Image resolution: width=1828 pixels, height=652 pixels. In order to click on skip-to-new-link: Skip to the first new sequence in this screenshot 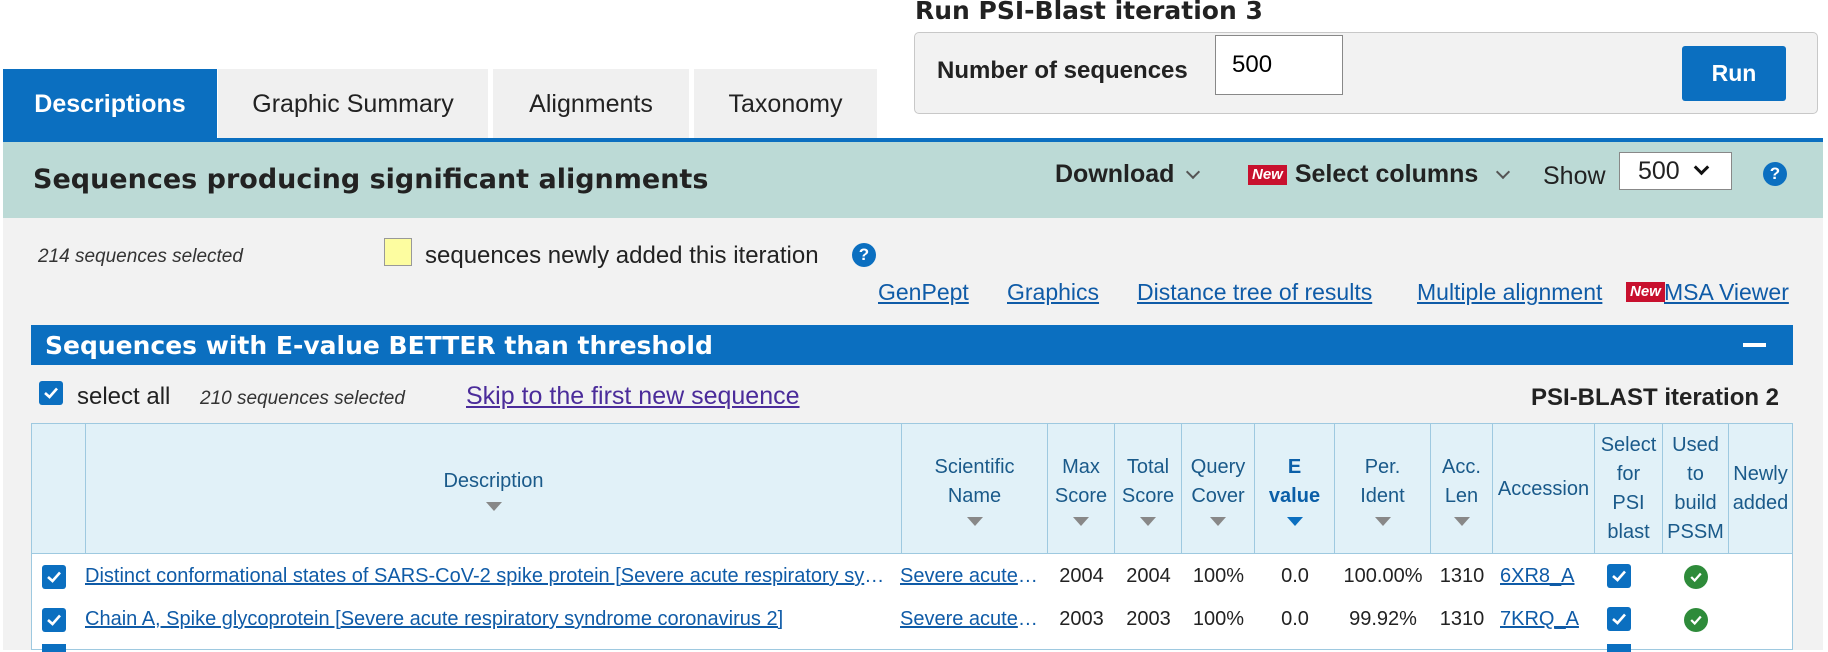, I will do `click(633, 396)`.